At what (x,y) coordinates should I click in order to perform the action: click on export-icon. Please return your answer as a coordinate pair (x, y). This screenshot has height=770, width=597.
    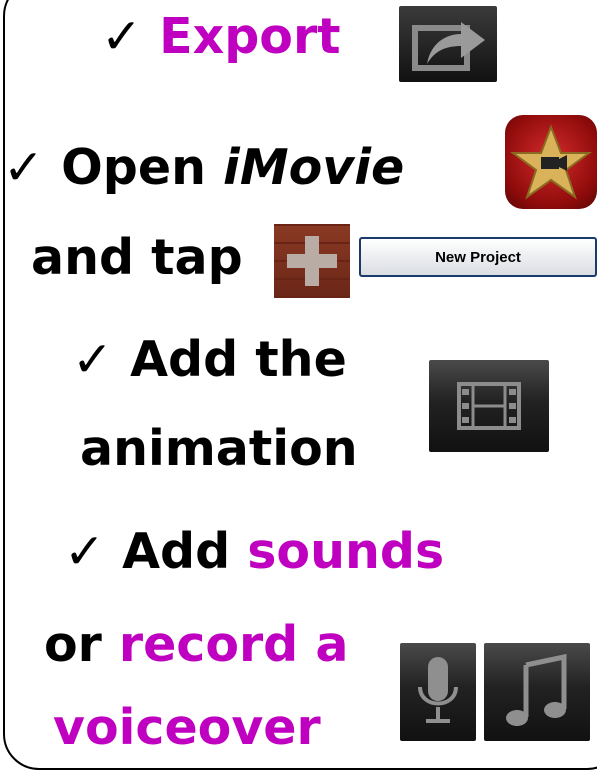
    Looking at the image, I should click on (448, 44).